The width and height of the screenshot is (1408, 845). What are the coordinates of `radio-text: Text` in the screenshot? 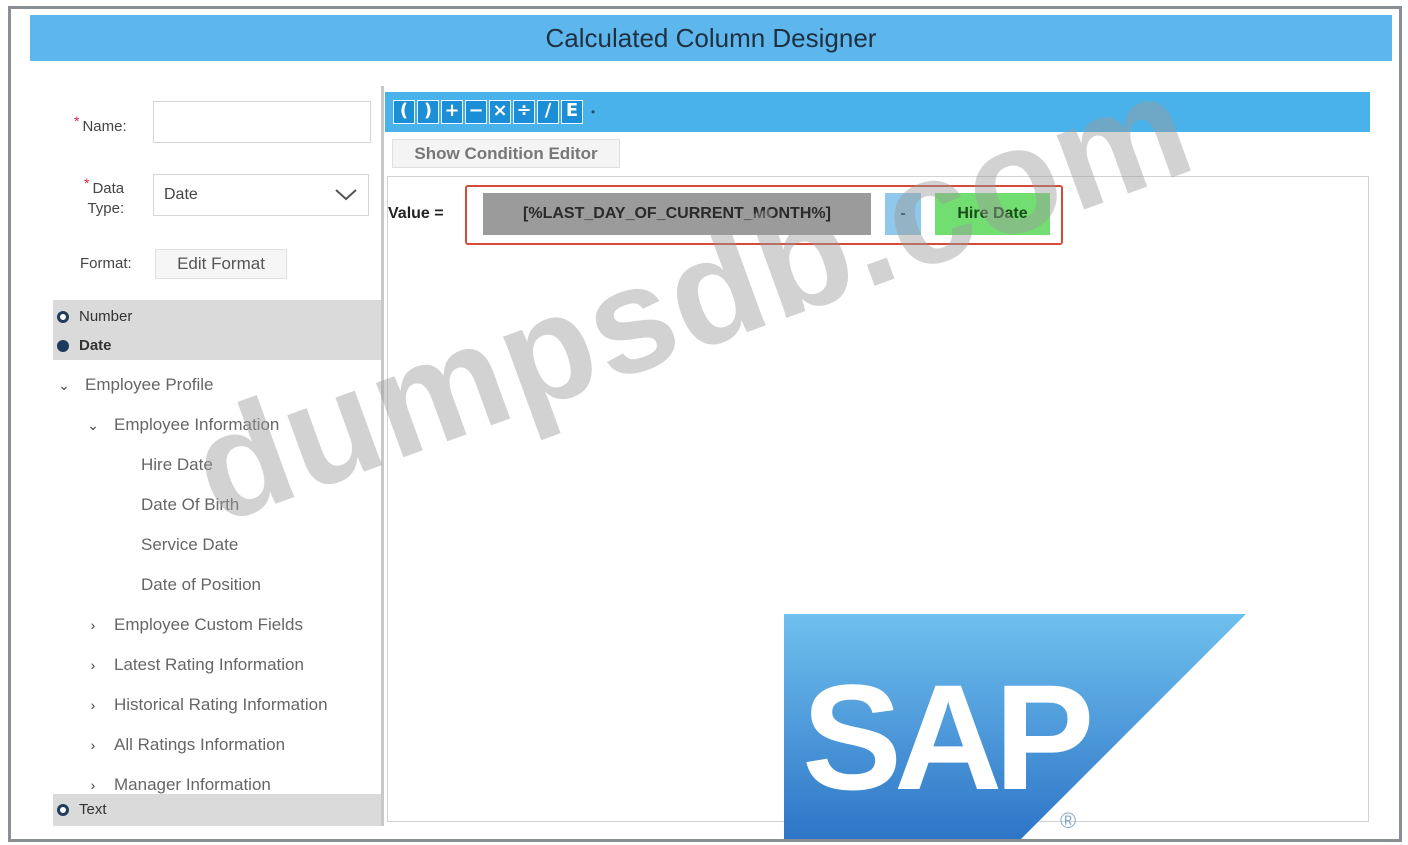 It's located at (82, 809).